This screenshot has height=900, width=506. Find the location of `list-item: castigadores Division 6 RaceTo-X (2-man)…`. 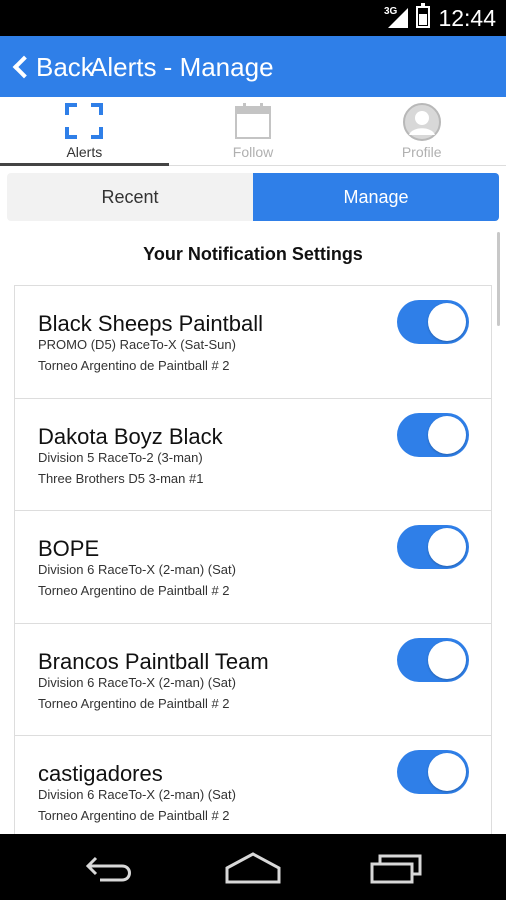

list-item: castigadores Division 6 RaceTo-X (2-man)… is located at coordinates (253, 785).